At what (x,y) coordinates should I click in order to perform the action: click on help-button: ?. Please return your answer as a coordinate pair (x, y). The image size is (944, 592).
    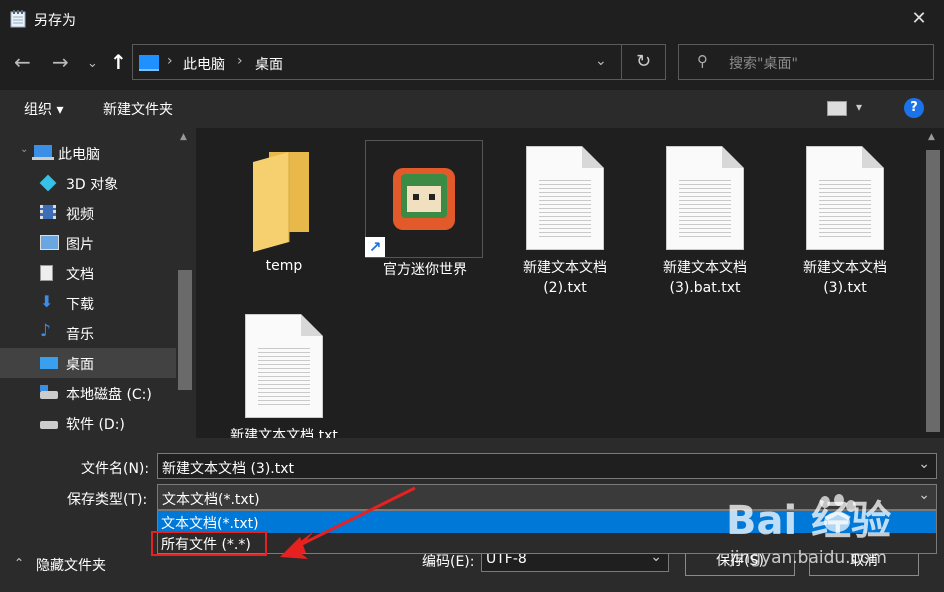
    Looking at the image, I should click on (914, 108).